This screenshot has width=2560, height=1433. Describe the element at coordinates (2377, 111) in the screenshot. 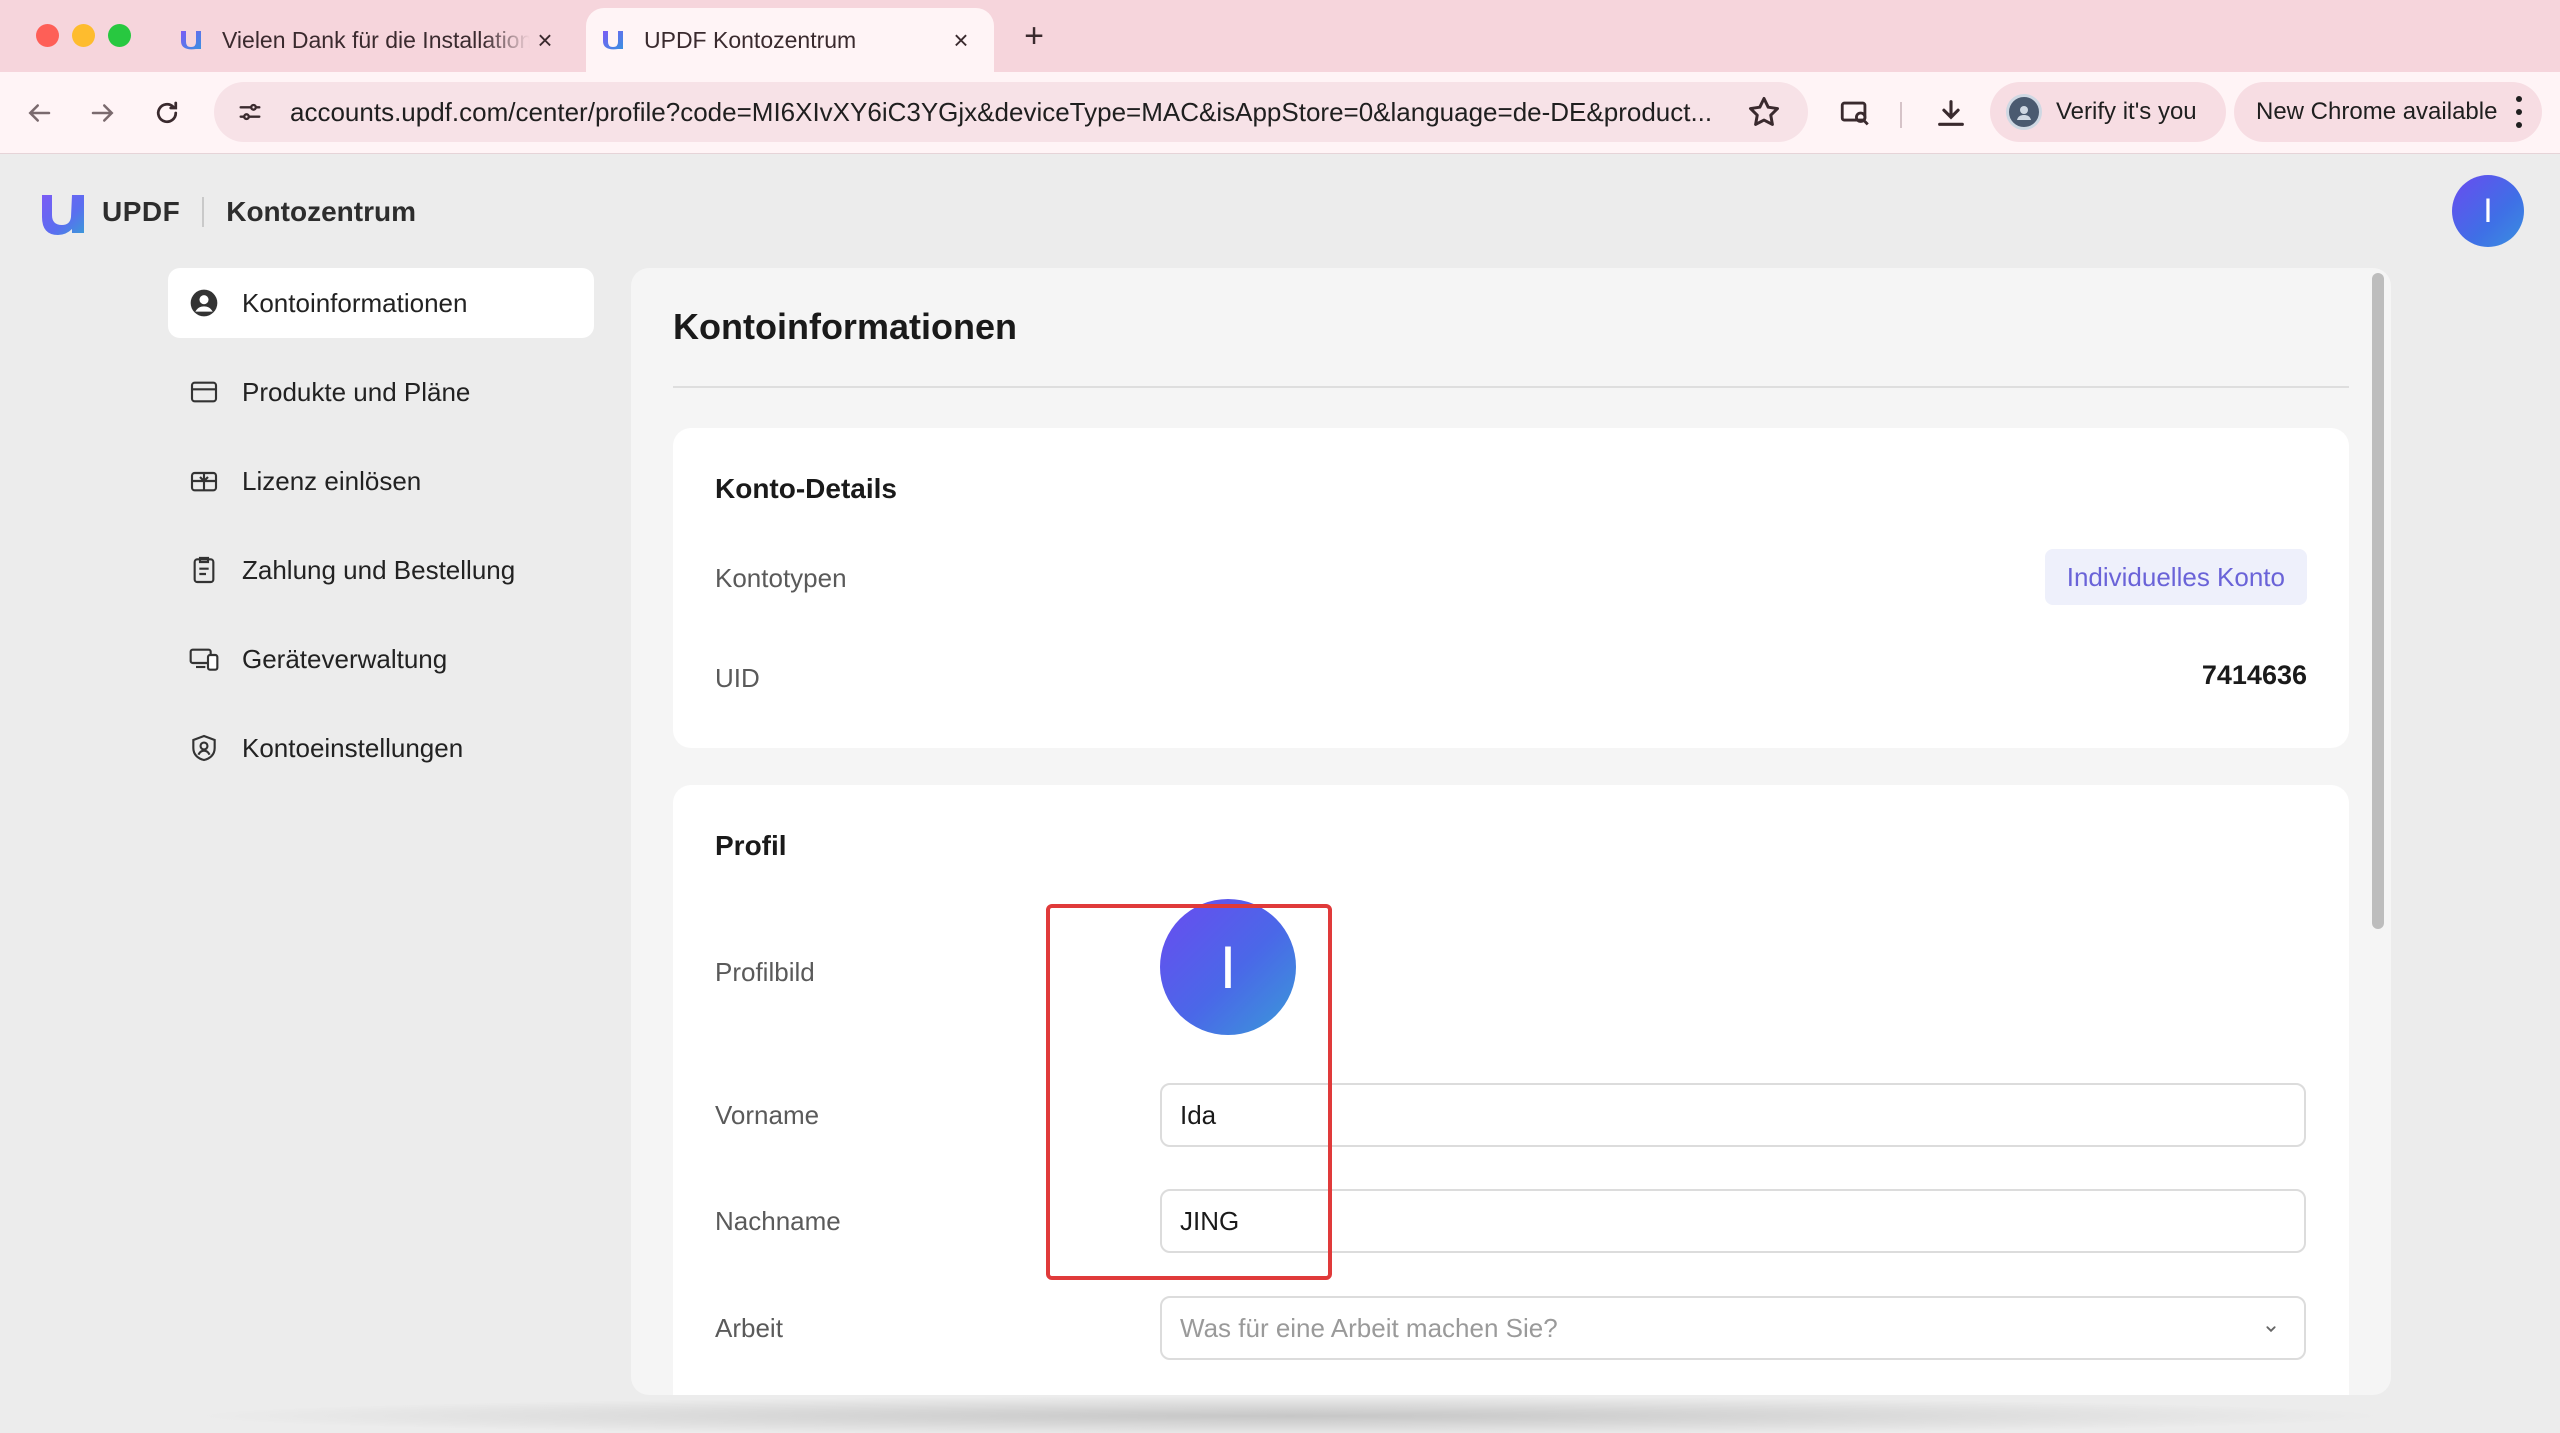

I see `update-label: New Chrome available` at that location.